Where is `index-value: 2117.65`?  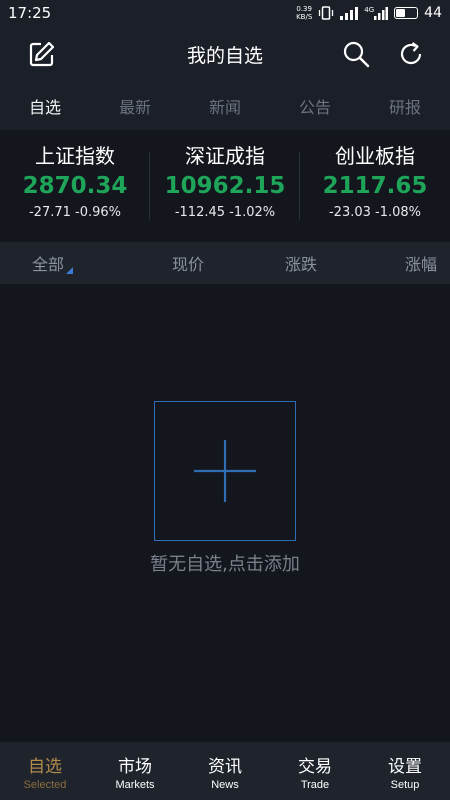 index-value: 2117.65 is located at coordinates (375, 186).